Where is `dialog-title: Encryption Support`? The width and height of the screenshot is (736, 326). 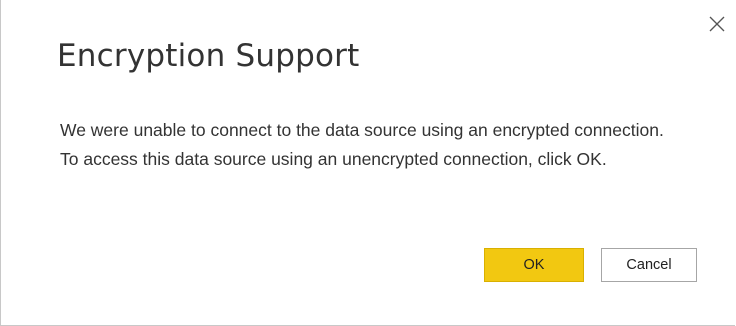
dialog-title: Encryption Support is located at coordinates (208, 56).